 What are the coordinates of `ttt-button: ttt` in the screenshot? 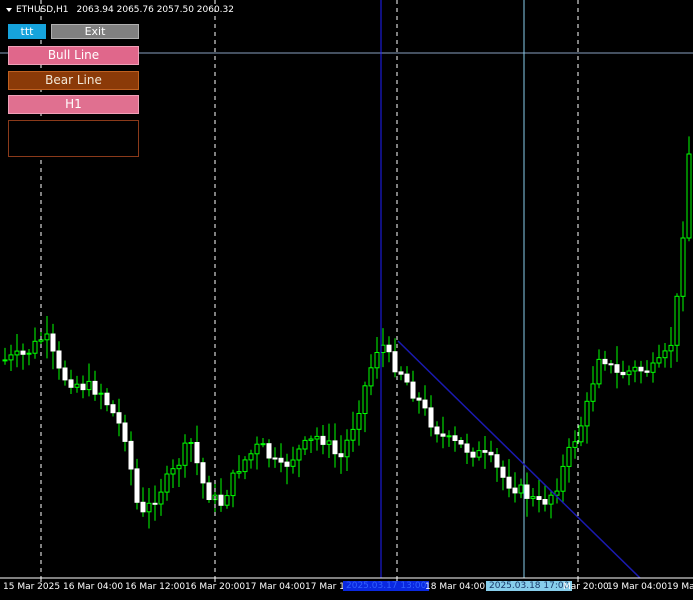 It's located at (27, 31).